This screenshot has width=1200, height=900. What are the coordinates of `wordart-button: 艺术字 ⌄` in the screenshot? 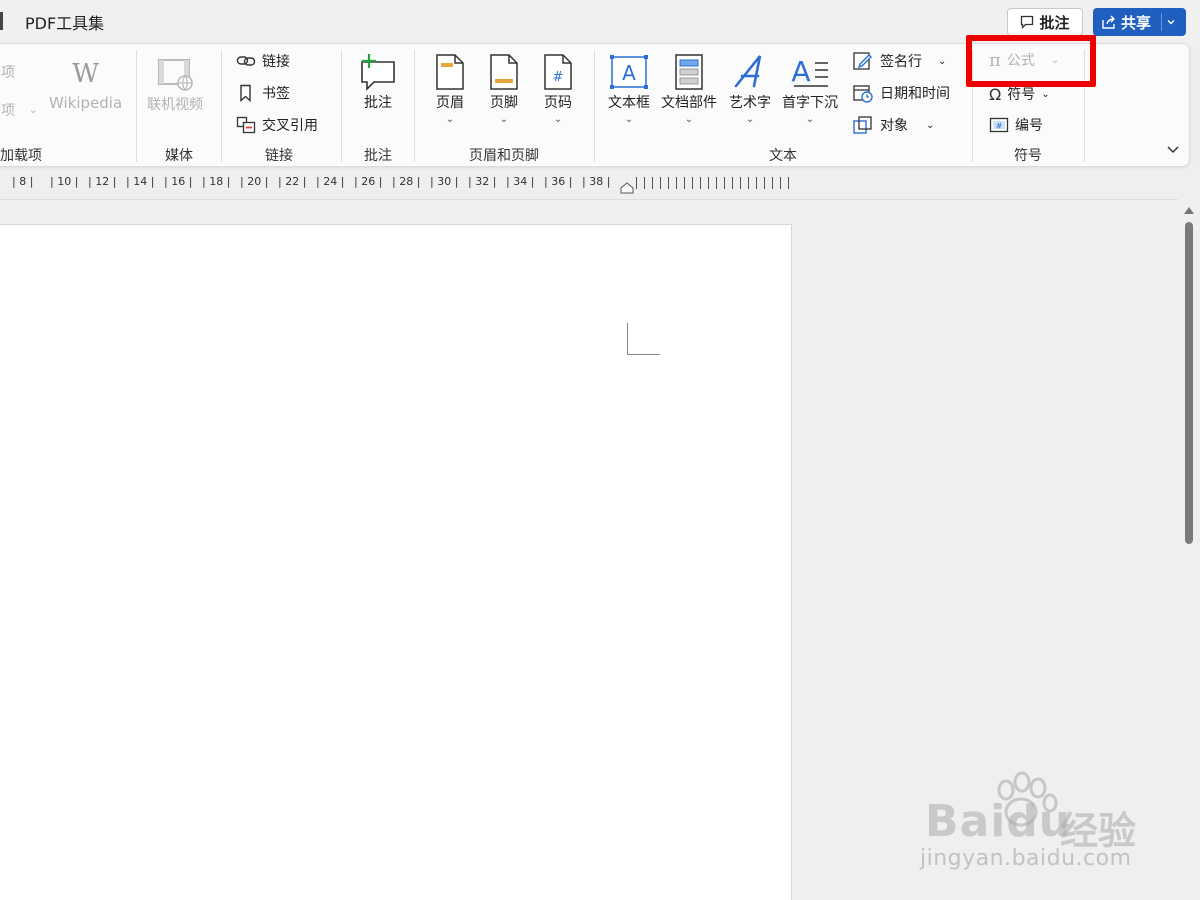 It's located at (750, 88).